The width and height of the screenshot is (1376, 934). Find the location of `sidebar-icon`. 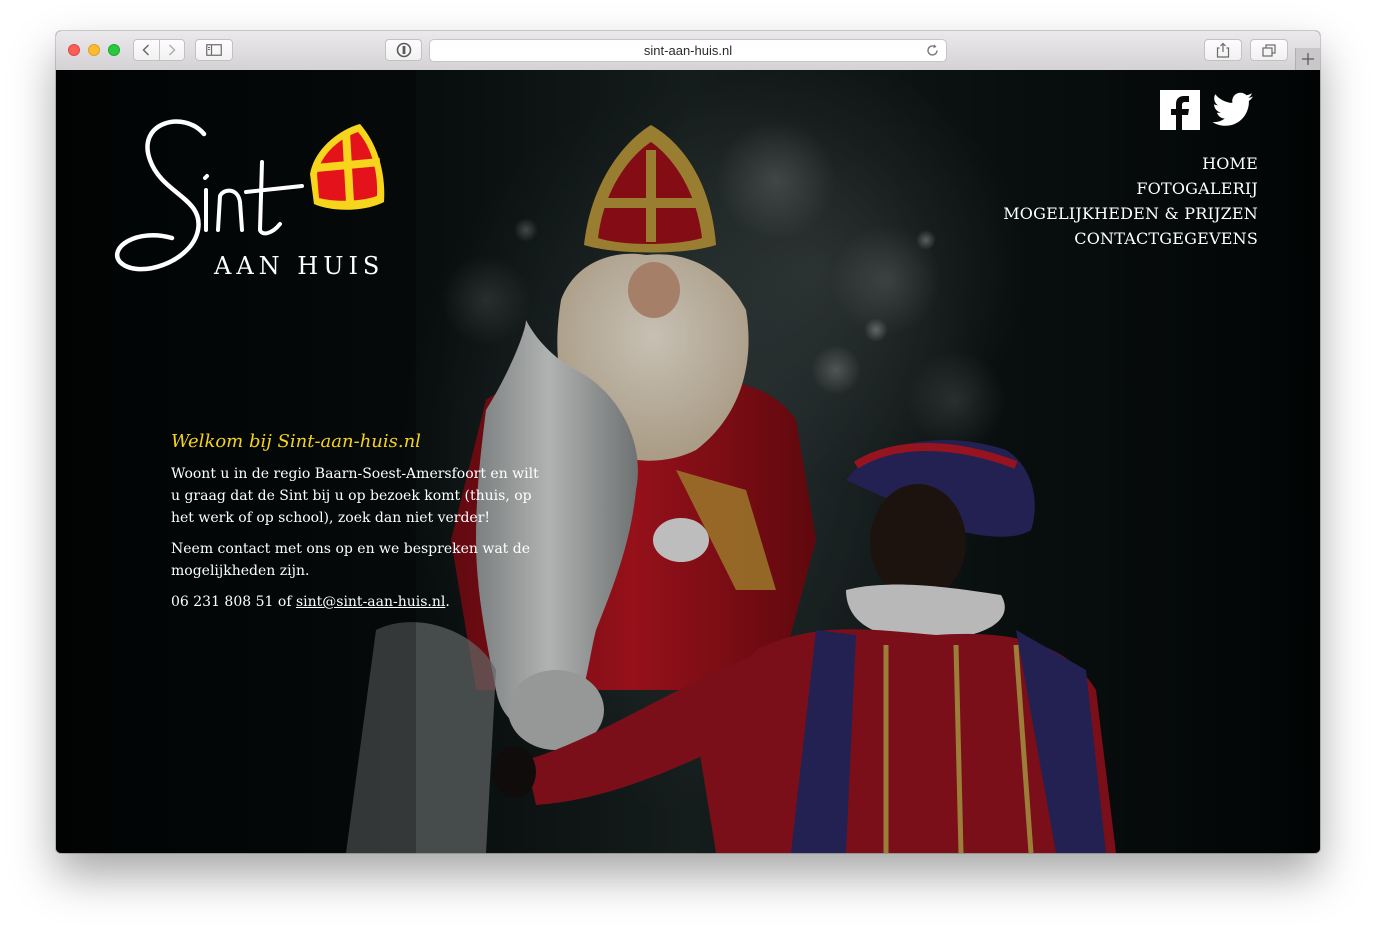

sidebar-icon is located at coordinates (214, 50).